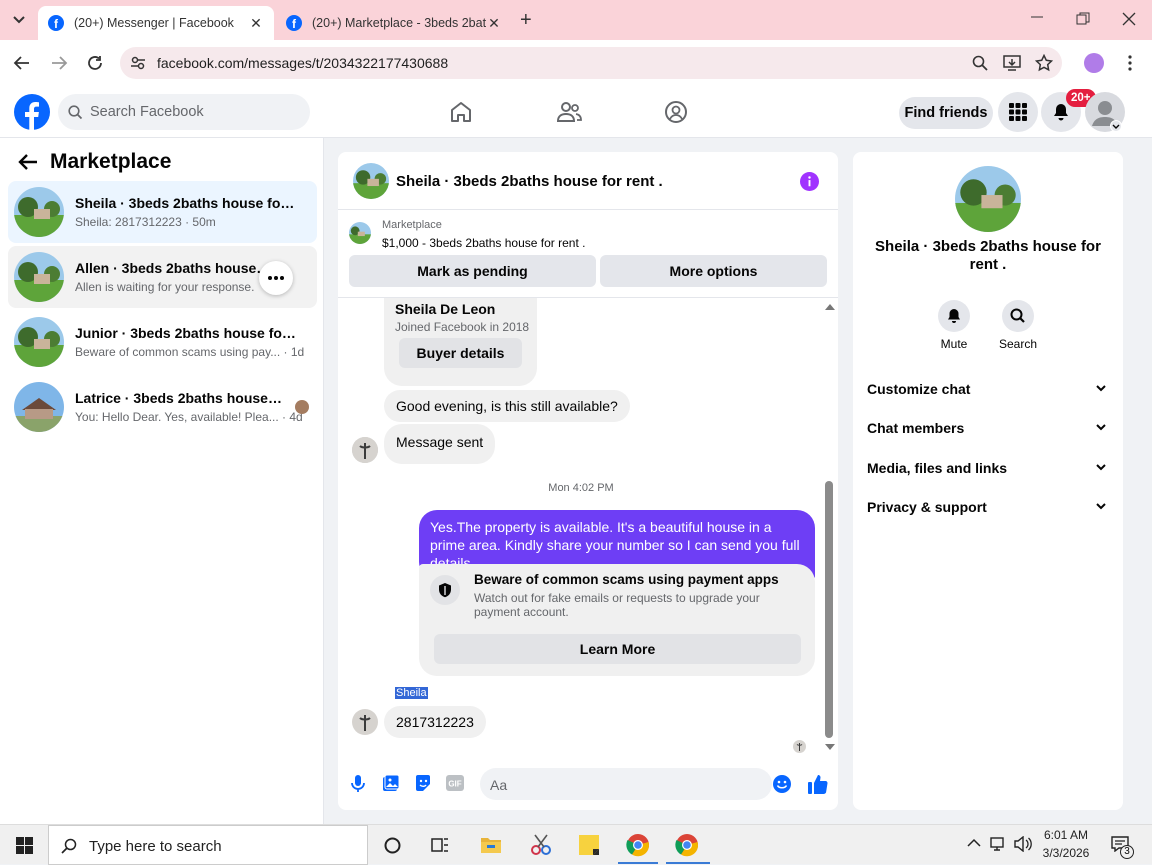  I want to click on install-app-icon, so click(1012, 63).